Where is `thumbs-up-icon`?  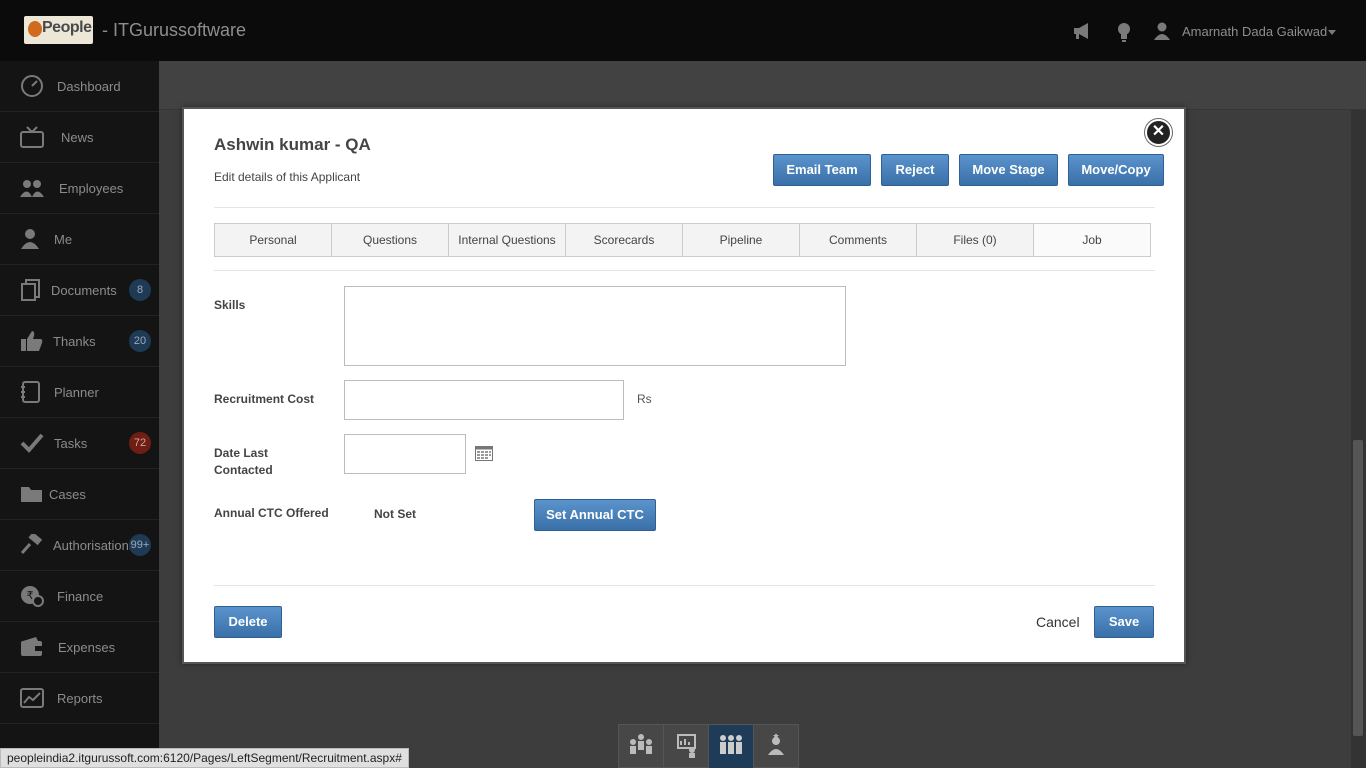 thumbs-up-icon is located at coordinates (32, 341).